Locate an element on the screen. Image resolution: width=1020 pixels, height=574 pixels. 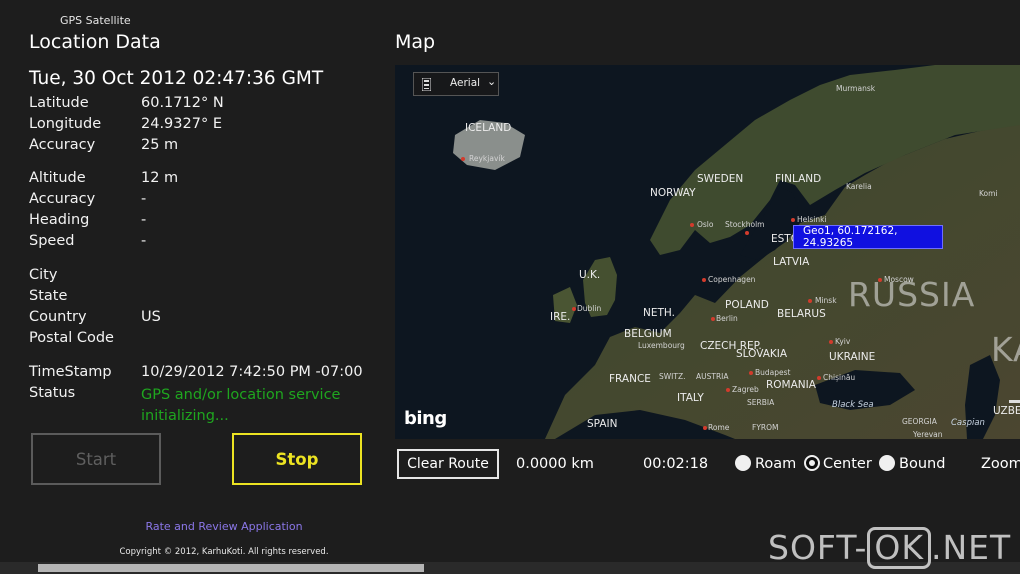
app-name: GPS Satellite is located at coordinates (95, 20).